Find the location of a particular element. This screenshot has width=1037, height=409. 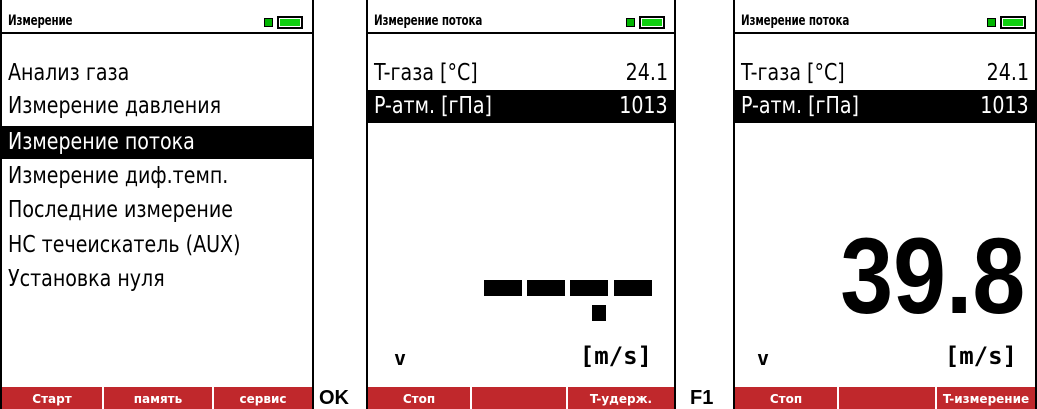

measurement-value-placeholder is located at coordinates (574, 302).